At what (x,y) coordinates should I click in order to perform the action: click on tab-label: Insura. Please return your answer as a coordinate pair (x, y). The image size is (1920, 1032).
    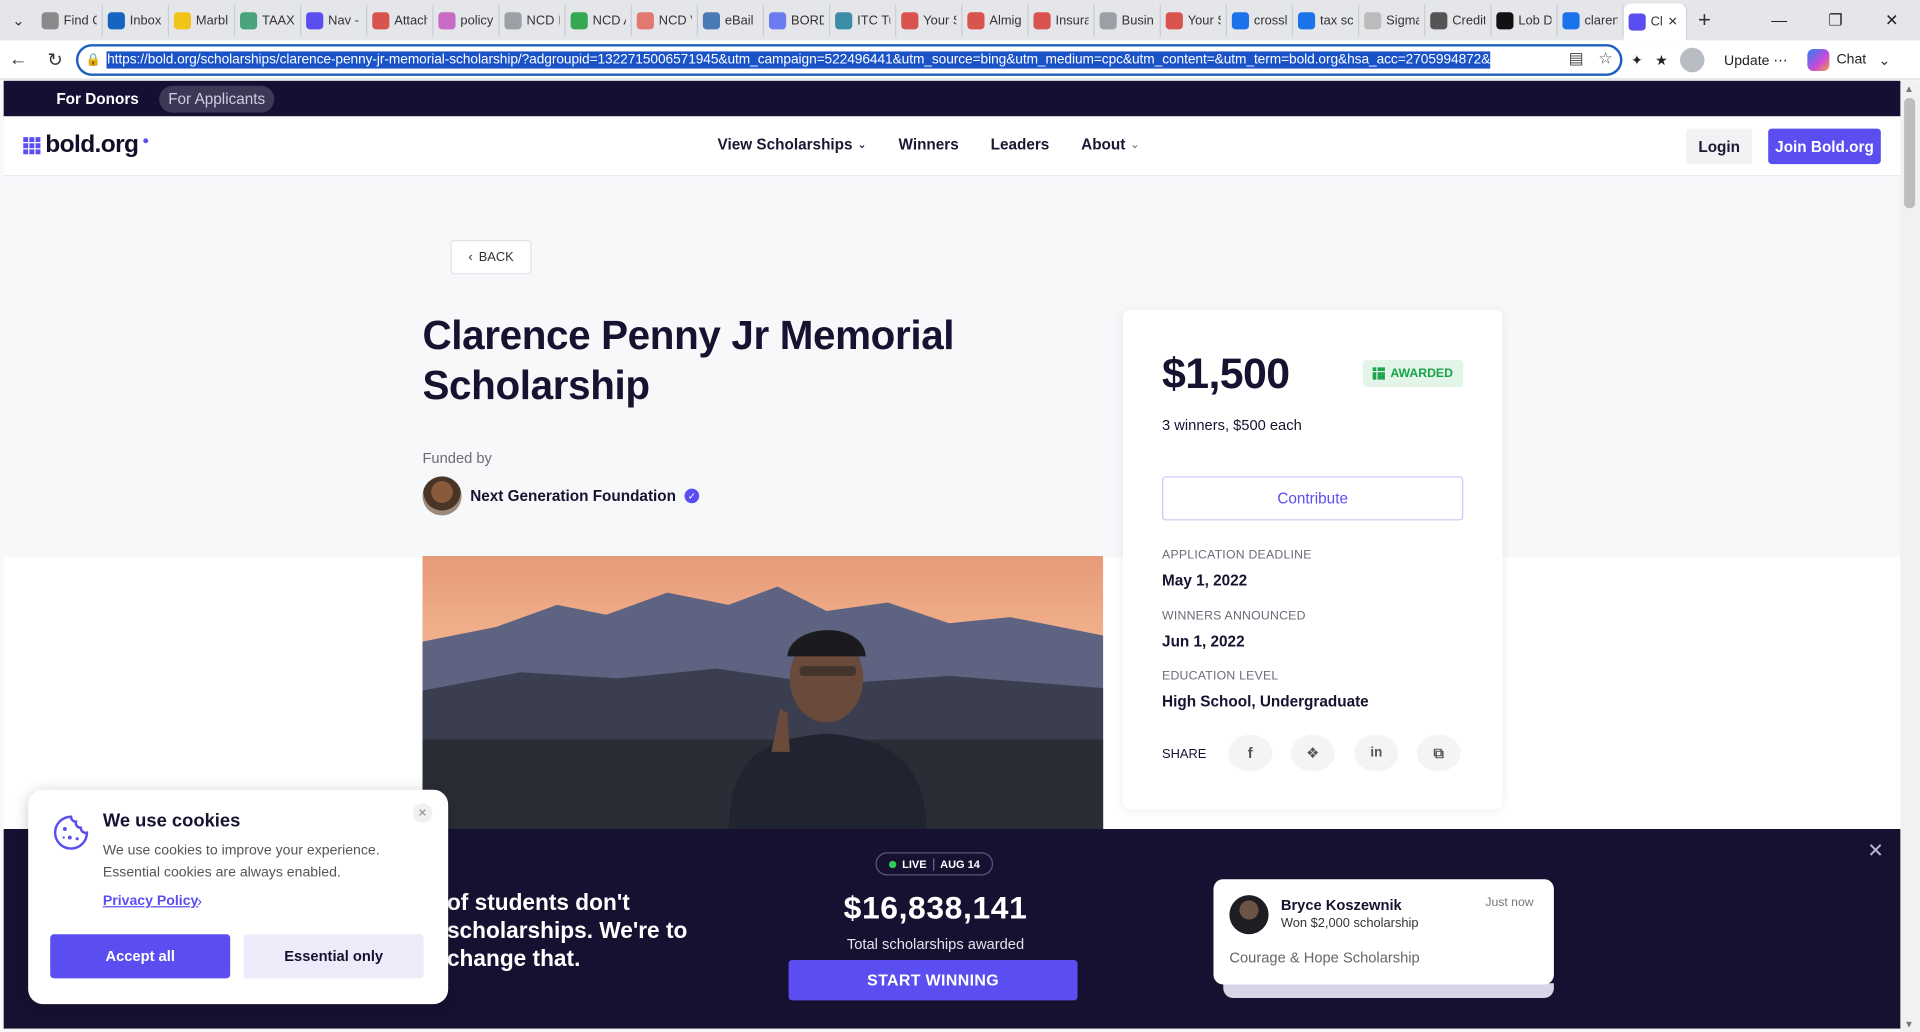
    Looking at the image, I should click on (1072, 20).